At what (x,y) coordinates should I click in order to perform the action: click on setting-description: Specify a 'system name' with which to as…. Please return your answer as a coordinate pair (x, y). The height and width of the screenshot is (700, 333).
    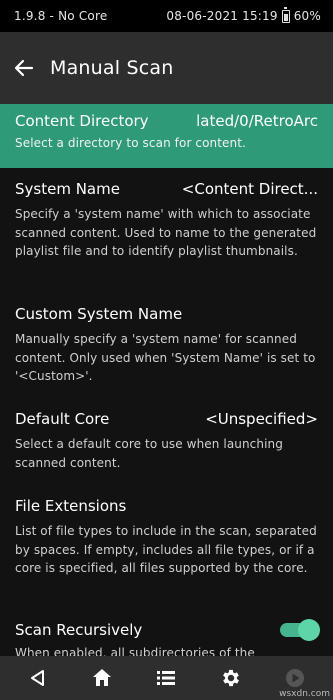
    Looking at the image, I should click on (166, 232).